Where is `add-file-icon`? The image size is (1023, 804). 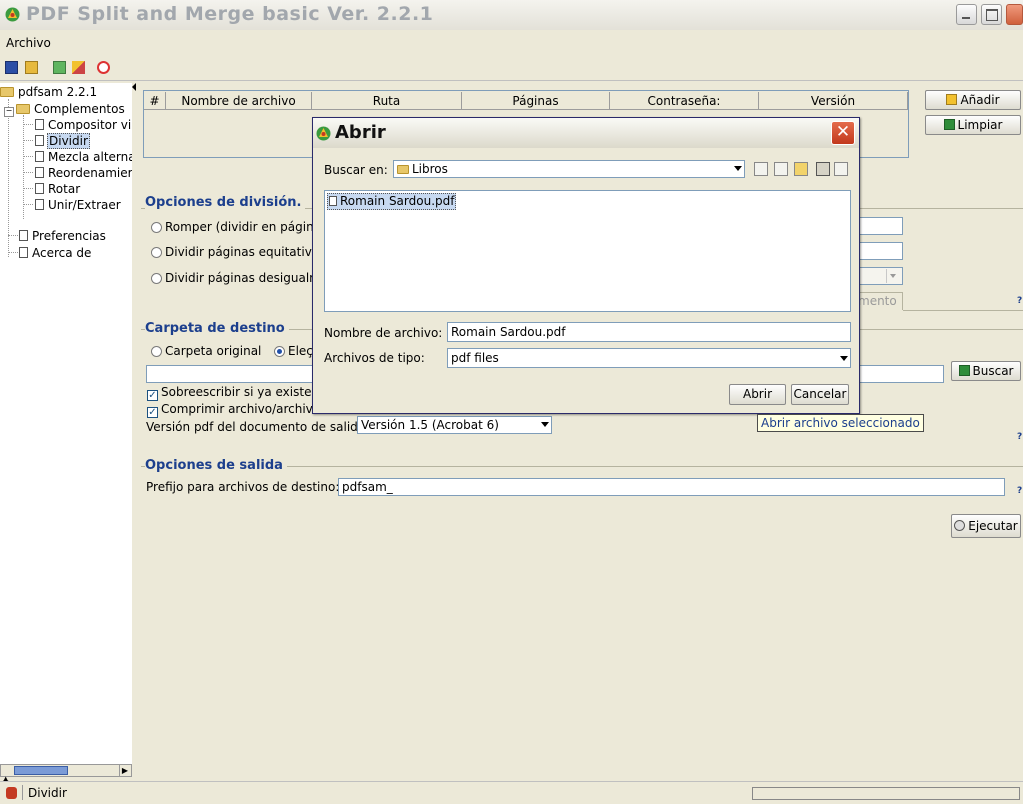 add-file-icon is located at coordinates (952, 99).